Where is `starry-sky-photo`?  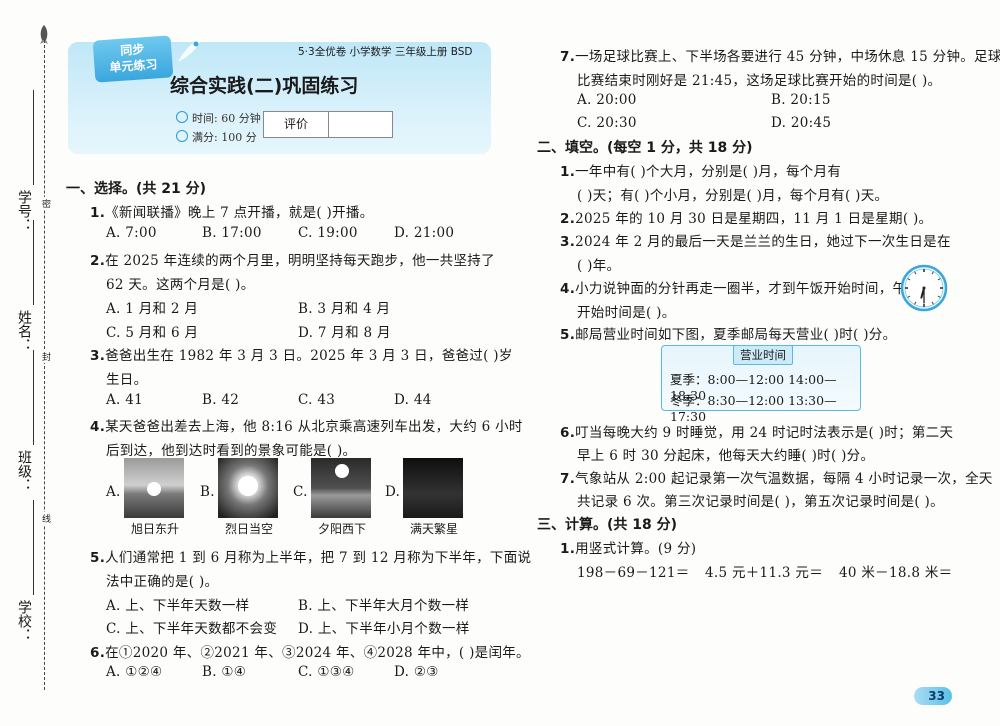 starry-sky-photo is located at coordinates (433, 488).